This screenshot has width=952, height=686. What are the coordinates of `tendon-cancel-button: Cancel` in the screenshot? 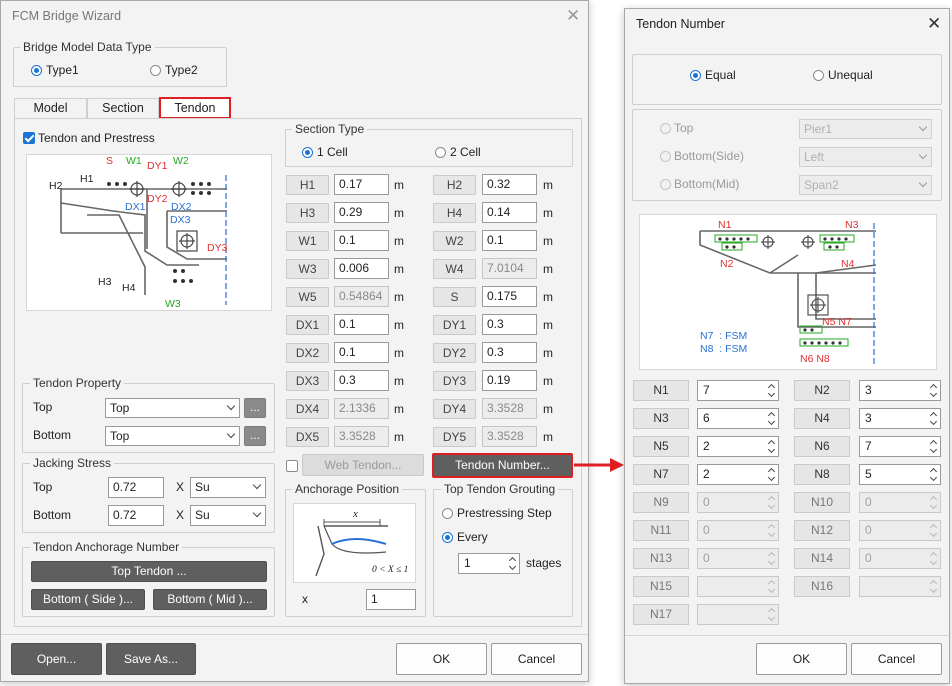 It's located at (896, 659).